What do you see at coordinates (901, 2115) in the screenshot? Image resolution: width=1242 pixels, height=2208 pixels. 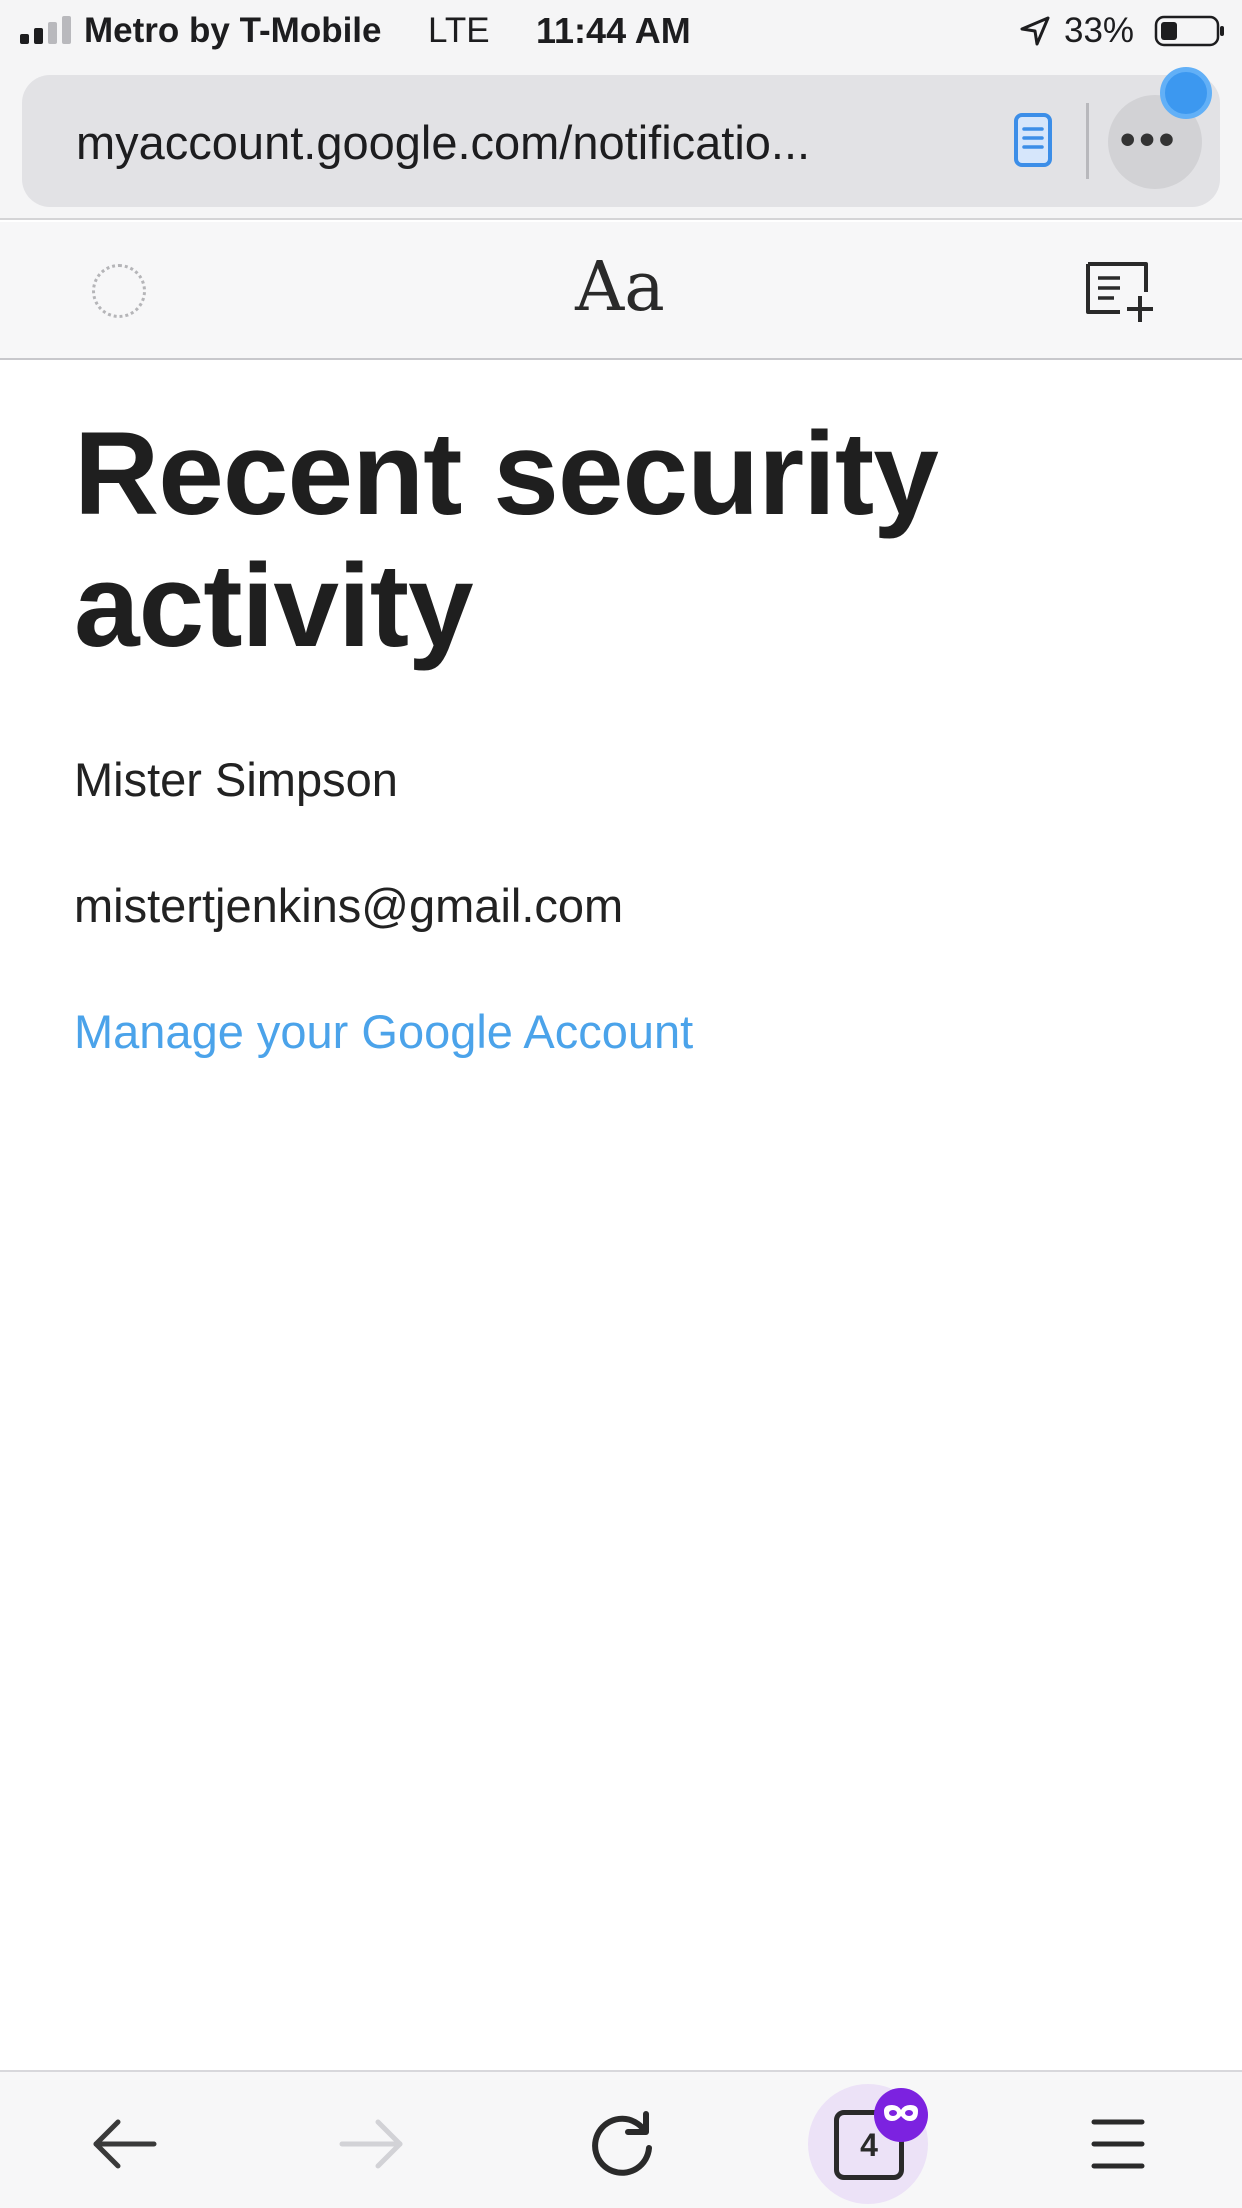 I see `private-mask-icon` at bounding box center [901, 2115].